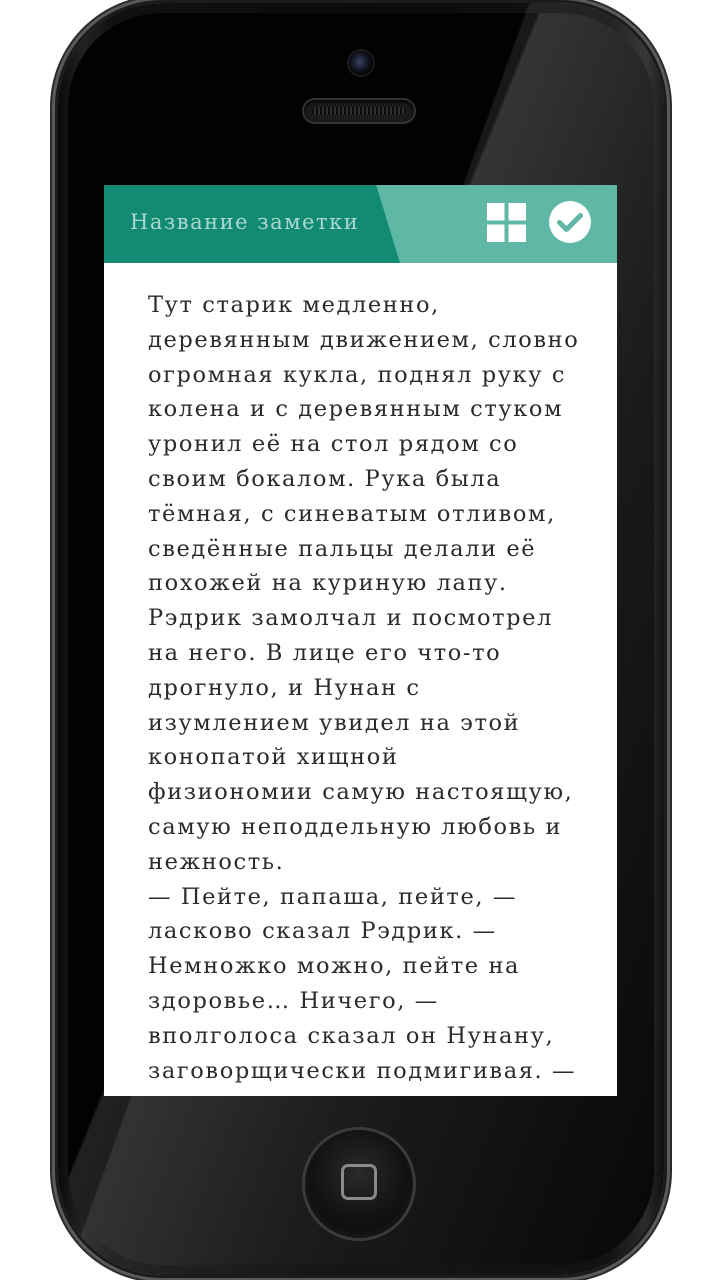  I want to click on home-square-icon, so click(359, 1182).